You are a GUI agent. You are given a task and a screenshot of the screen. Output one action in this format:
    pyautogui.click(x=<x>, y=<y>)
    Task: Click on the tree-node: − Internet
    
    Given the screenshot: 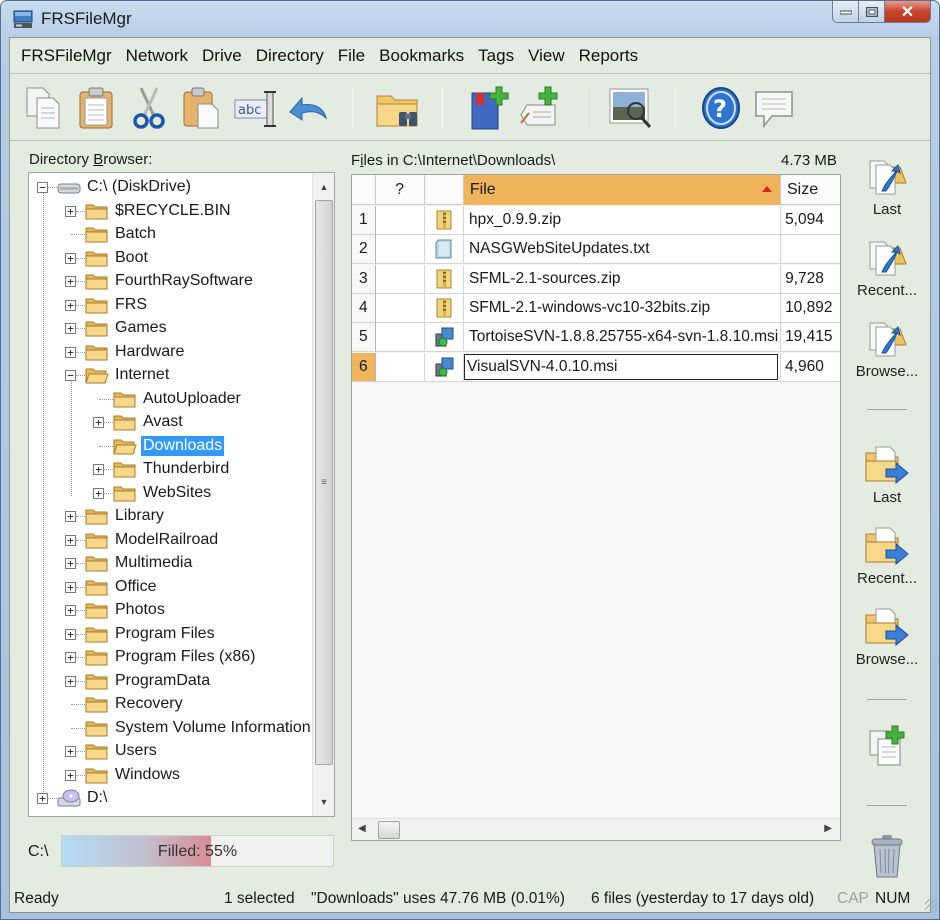 What is the action you would take?
    pyautogui.click(x=171, y=375)
    